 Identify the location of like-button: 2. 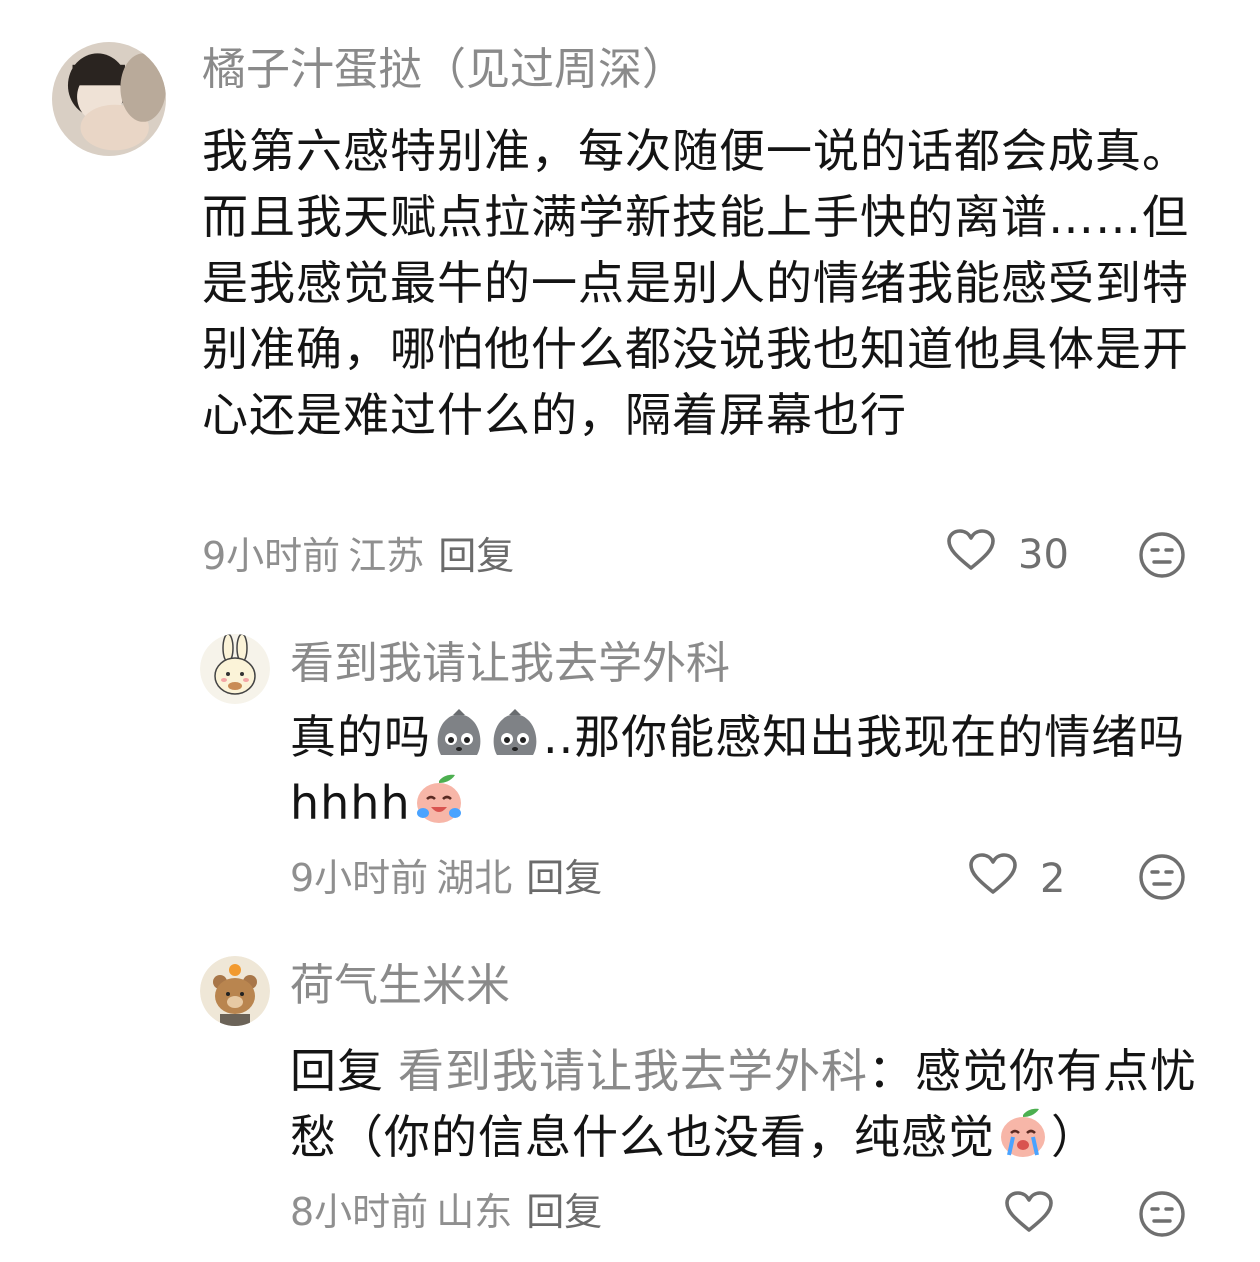
(1016, 879).